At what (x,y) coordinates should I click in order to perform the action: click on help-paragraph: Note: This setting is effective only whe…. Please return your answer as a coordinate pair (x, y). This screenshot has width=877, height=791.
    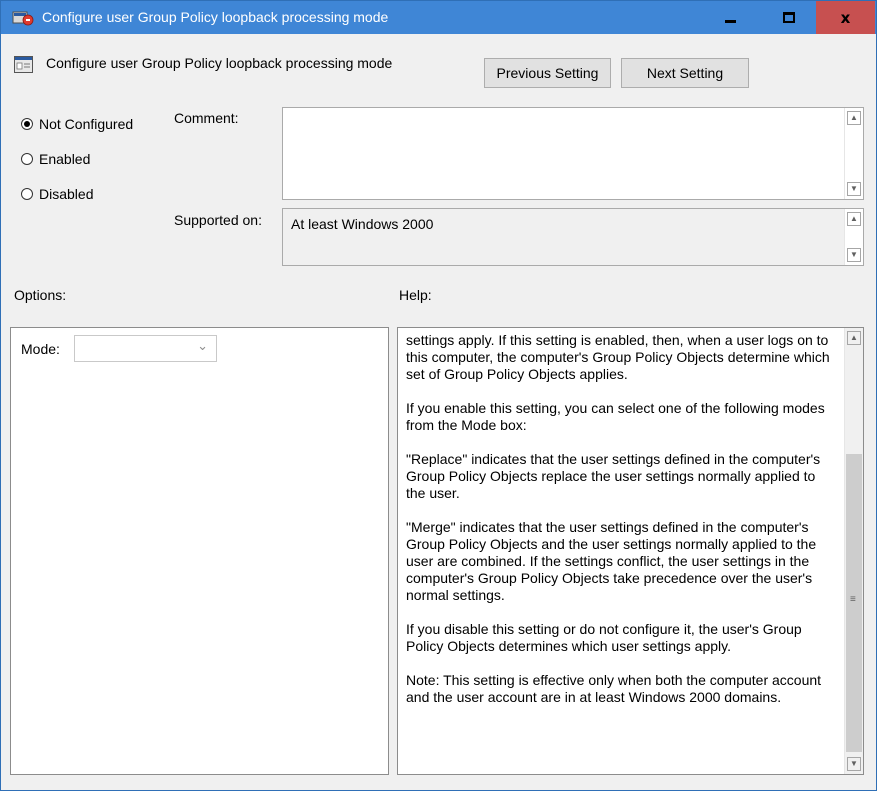
    Looking at the image, I should click on (614, 688).